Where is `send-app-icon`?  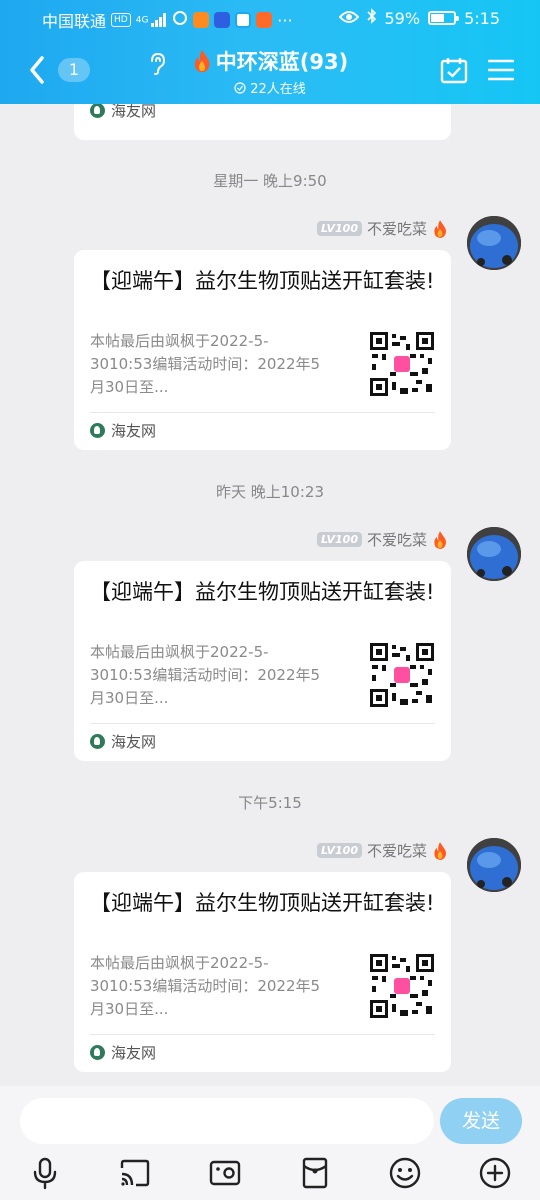
send-app-icon is located at coordinates (243, 20).